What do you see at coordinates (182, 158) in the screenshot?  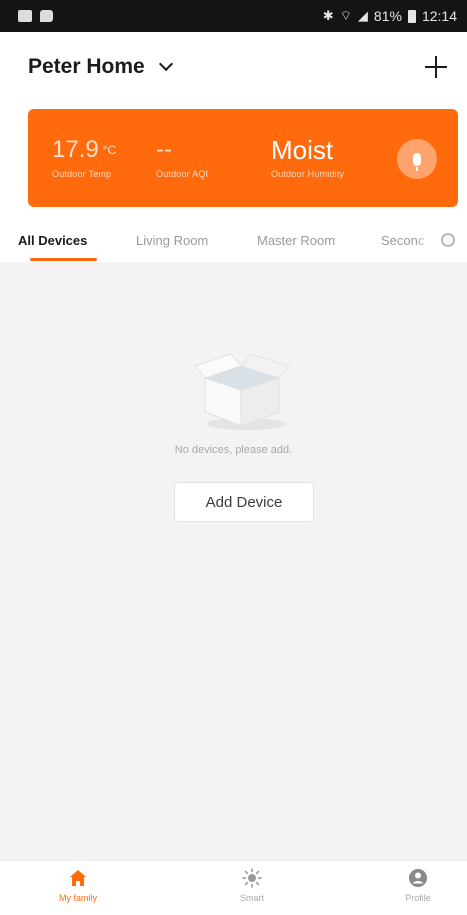 I see `outdoor-aqi: -- Outdoor AQI` at bounding box center [182, 158].